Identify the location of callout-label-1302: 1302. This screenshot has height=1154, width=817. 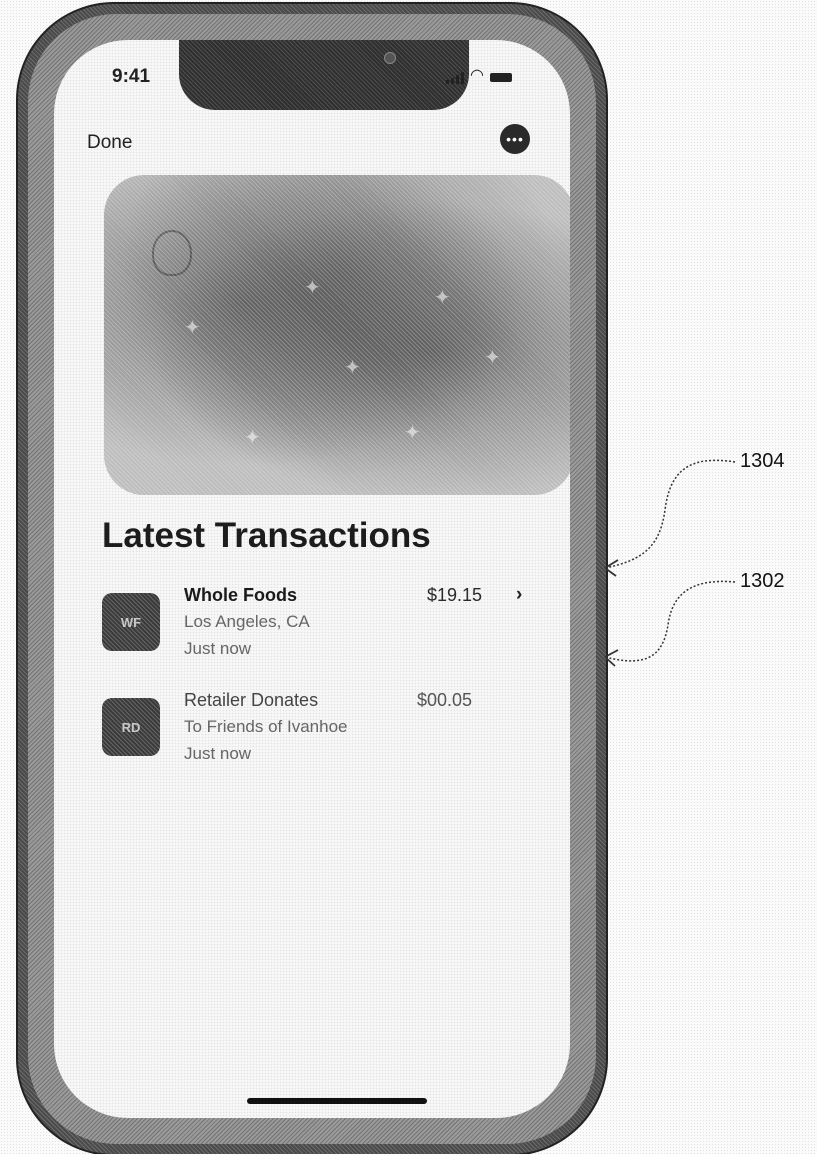
(762, 581).